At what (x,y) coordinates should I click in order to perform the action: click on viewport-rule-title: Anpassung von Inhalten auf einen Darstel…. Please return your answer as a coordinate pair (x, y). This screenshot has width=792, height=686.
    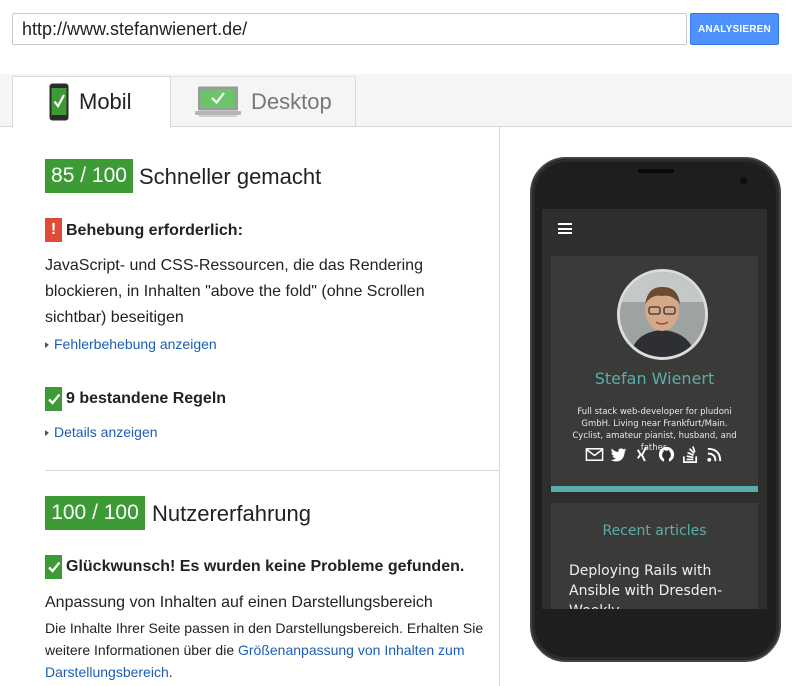
    Looking at the image, I should click on (239, 602).